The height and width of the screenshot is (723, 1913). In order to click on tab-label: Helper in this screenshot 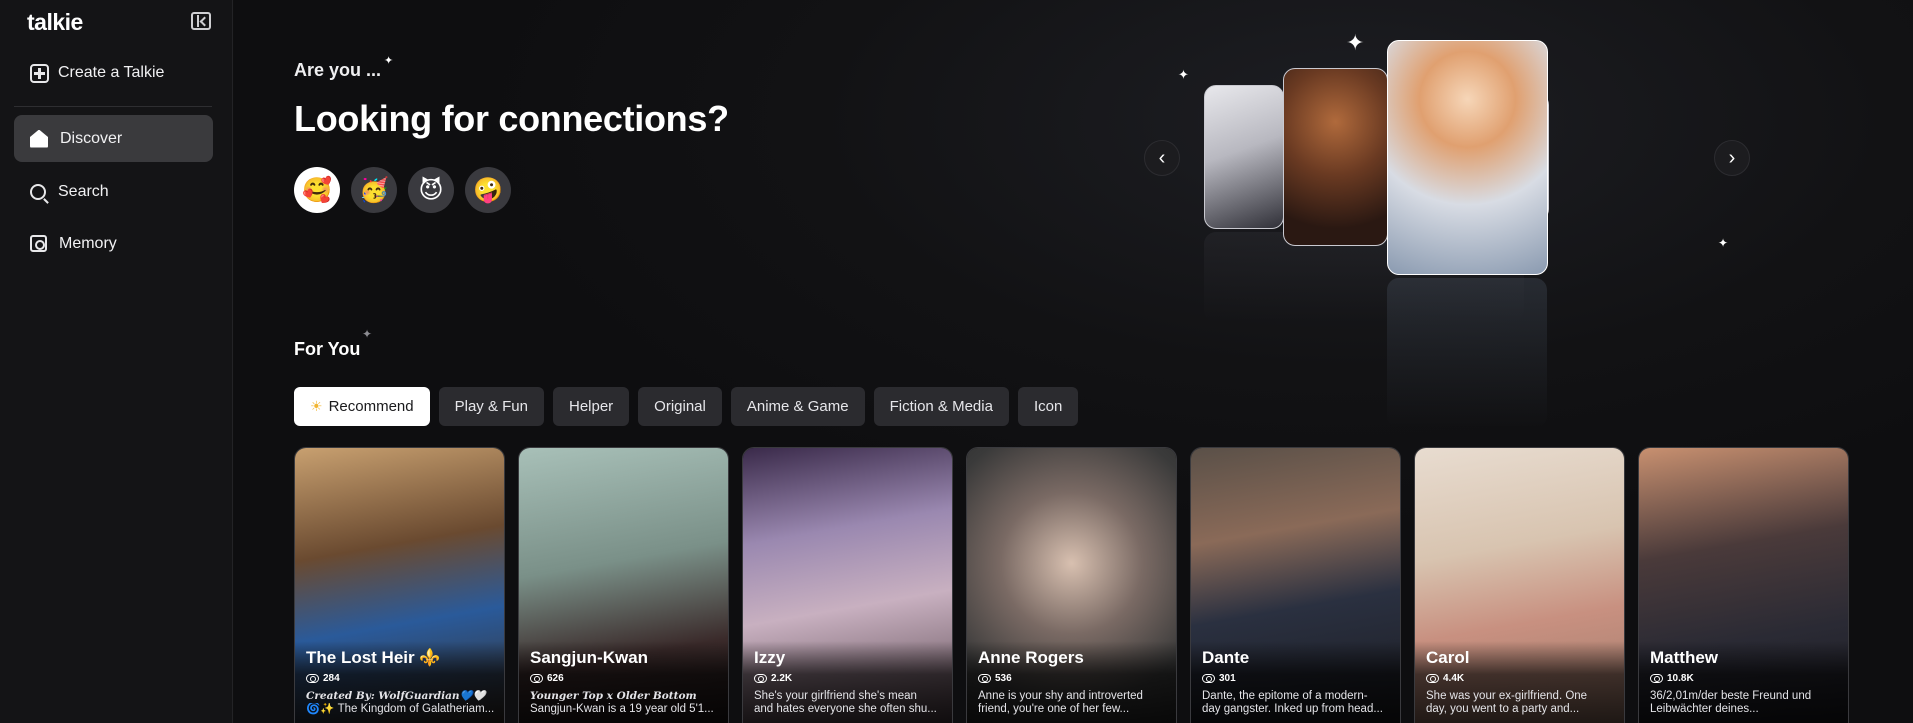, I will do `click(591, 406)`.